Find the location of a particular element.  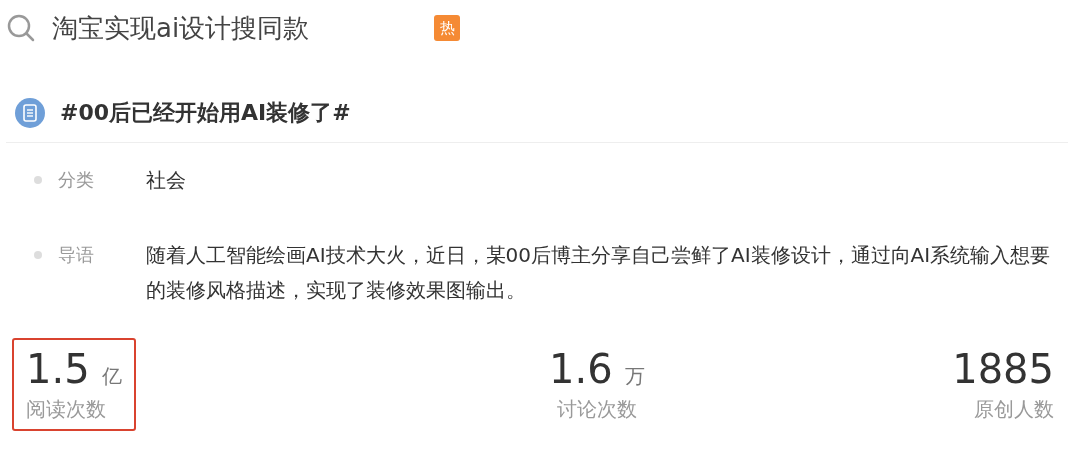

detail-value: 社会 is located at coordinates (166, 180).